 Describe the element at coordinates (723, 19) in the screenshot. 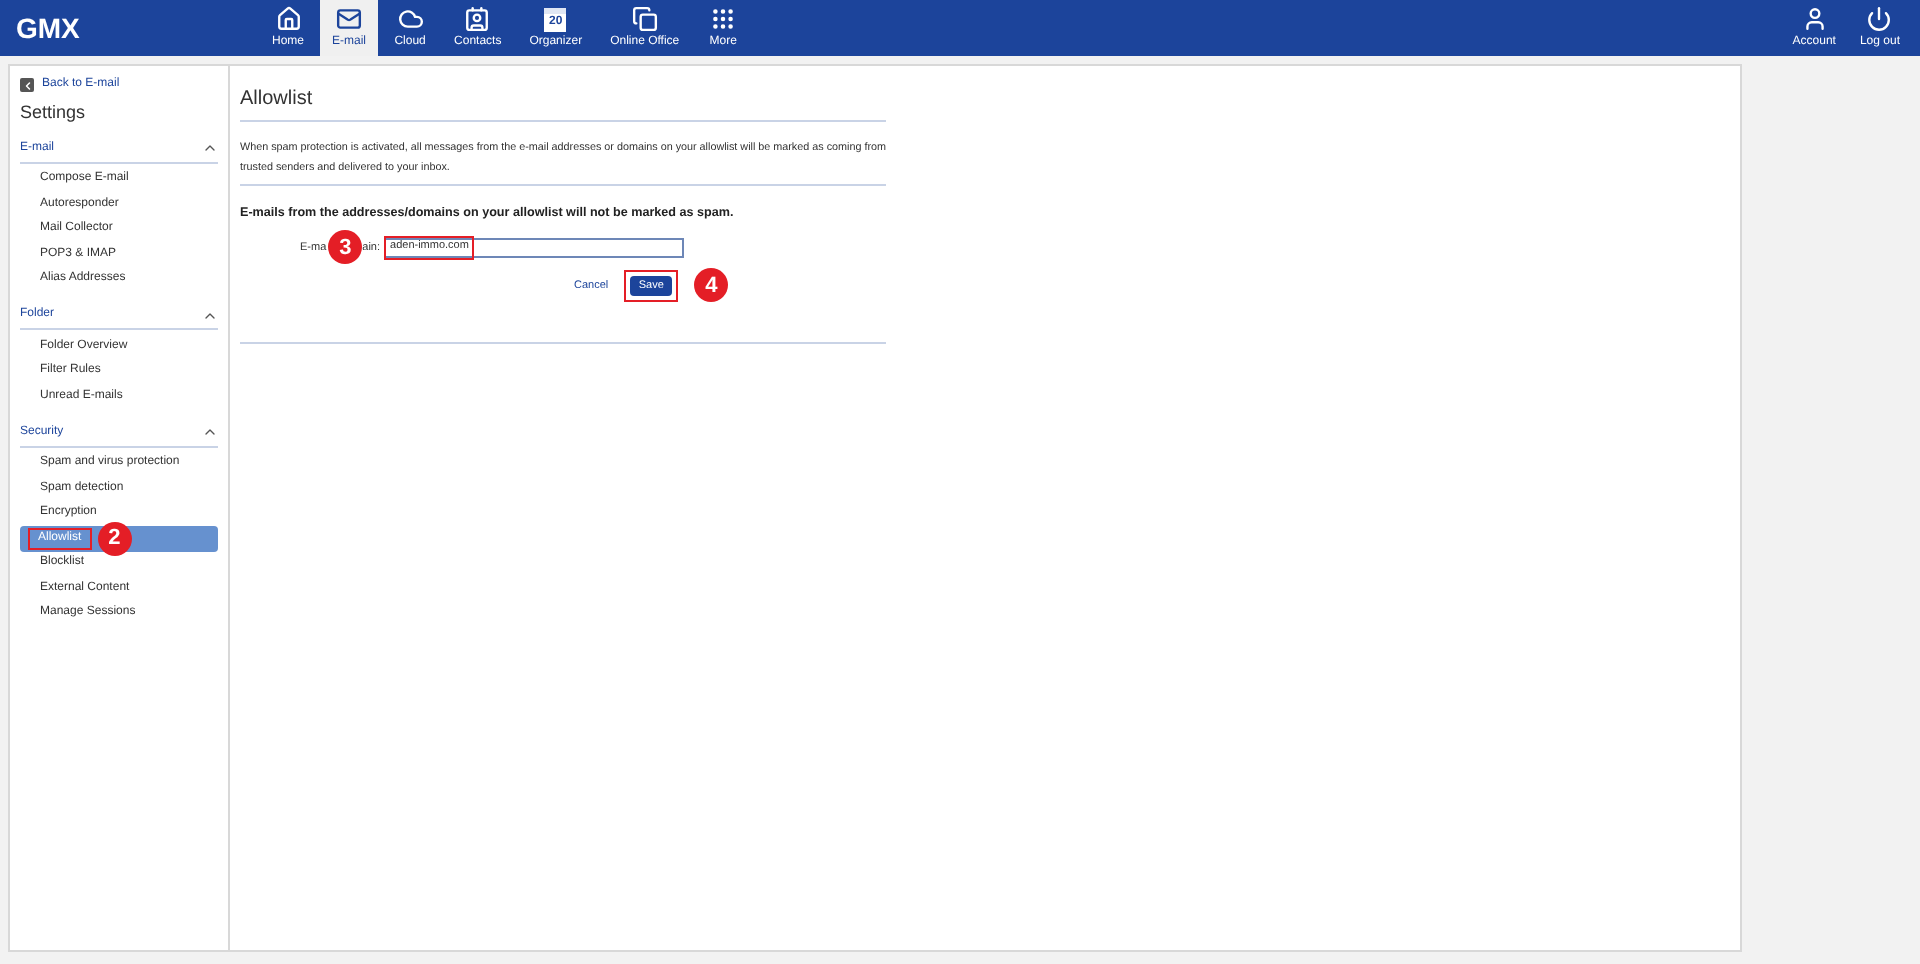

I see `grid-icon` at that location.